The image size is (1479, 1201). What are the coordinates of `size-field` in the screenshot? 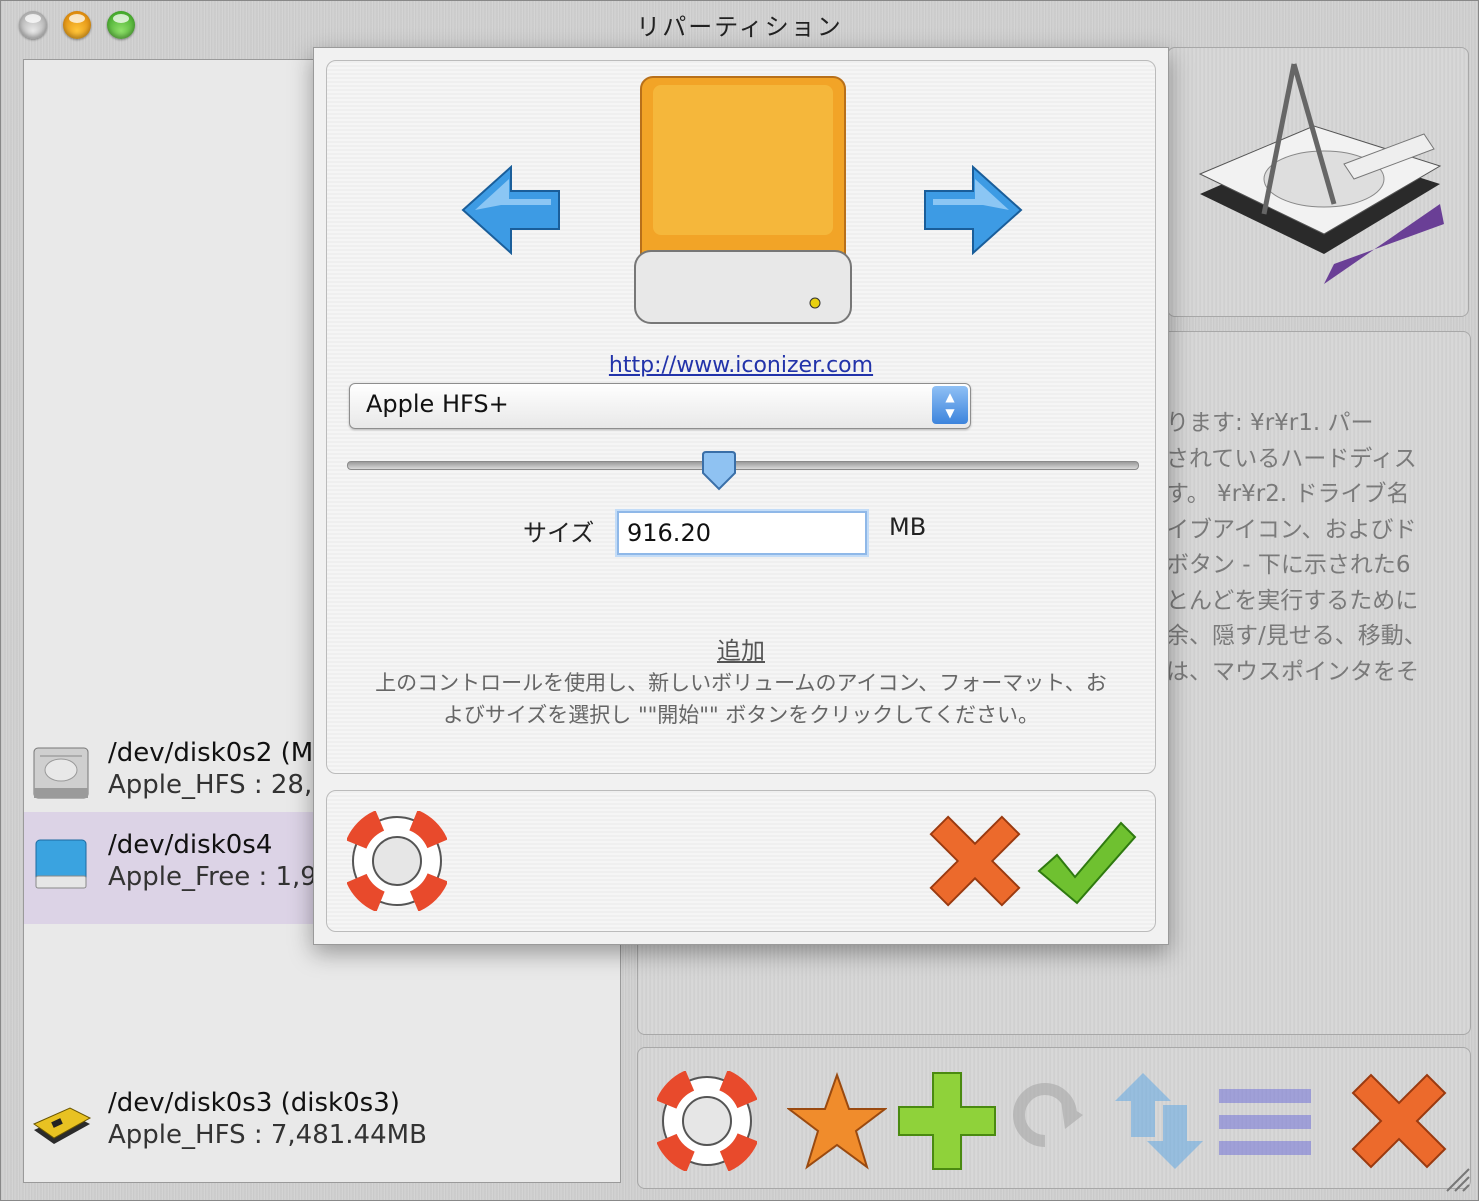 It's located at (742, 533).